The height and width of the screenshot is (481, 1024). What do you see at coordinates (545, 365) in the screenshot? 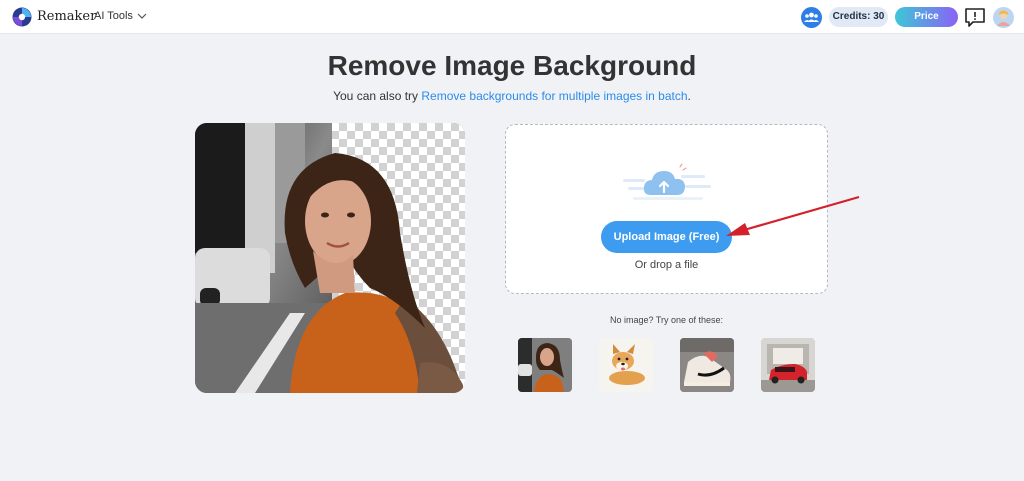
I see `sample-woman-thumbnail` at bounding box center [545, 365].